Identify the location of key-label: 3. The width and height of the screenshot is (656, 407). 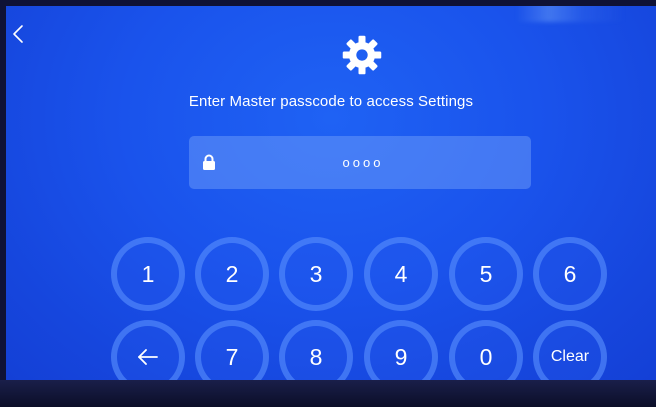
(316, 273).